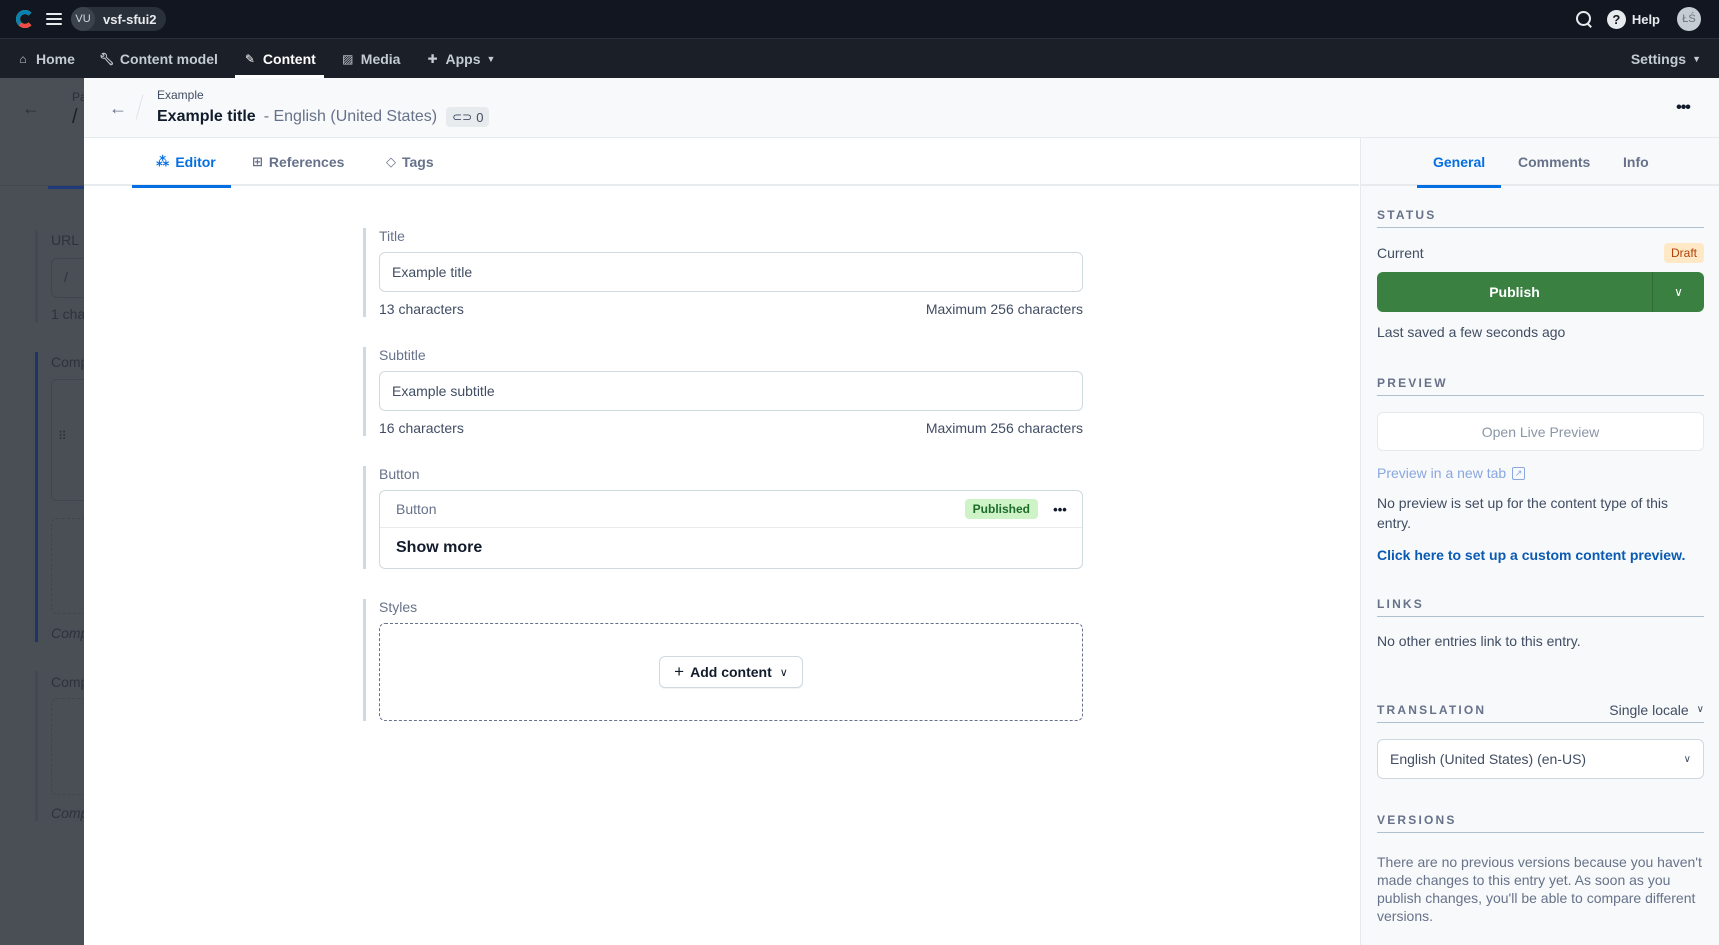 Image resolution: width=1719 pixels, height=945 pixels. I want to click on arrow-left-icon: ←, so click(118, 107).